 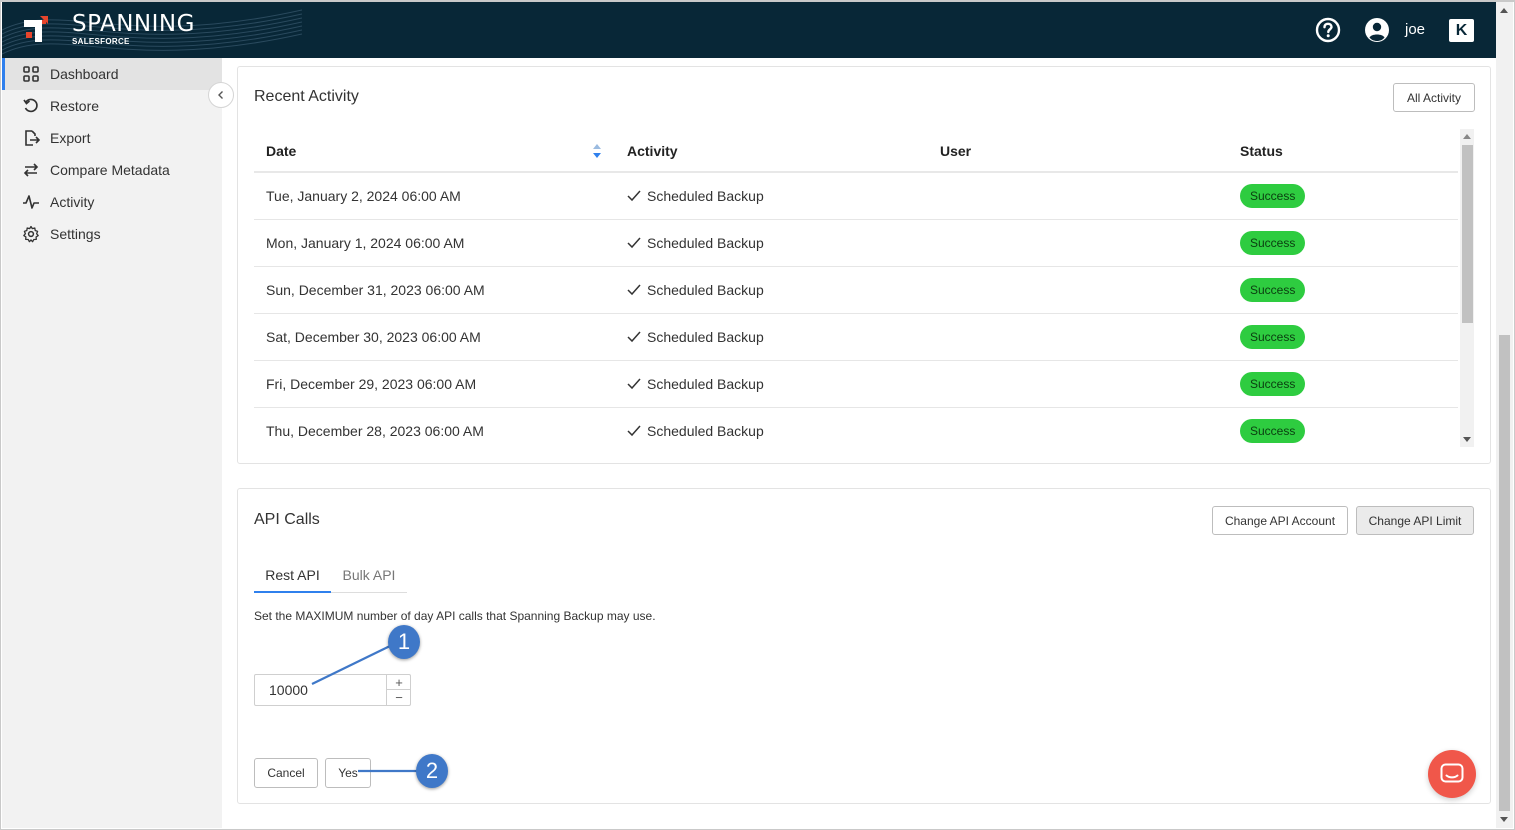 What do you see at coordinates (133, 24) in the screenshot?
I see `logo-text: SPANNING` at bounding box center [133, 24].